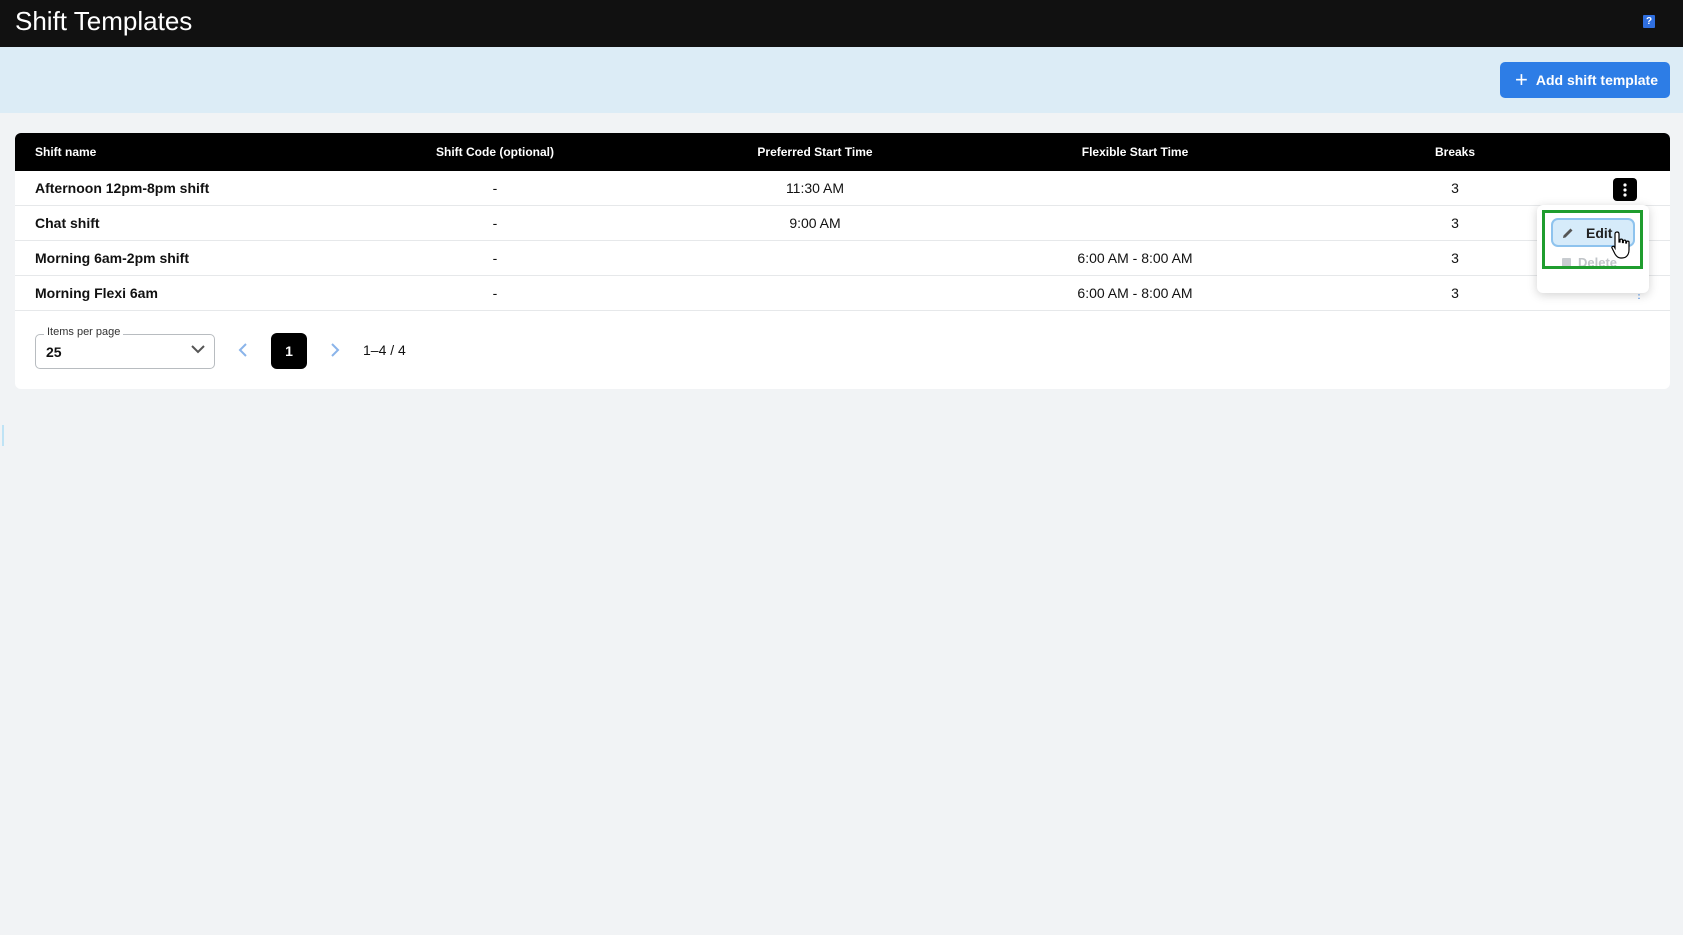 This screenshot has height=935, width=1683. What do you see at coordinates (65, 152) in the screenshot?
I see `column-header-shift-name: Shift name` at bounding box center [65, 152].